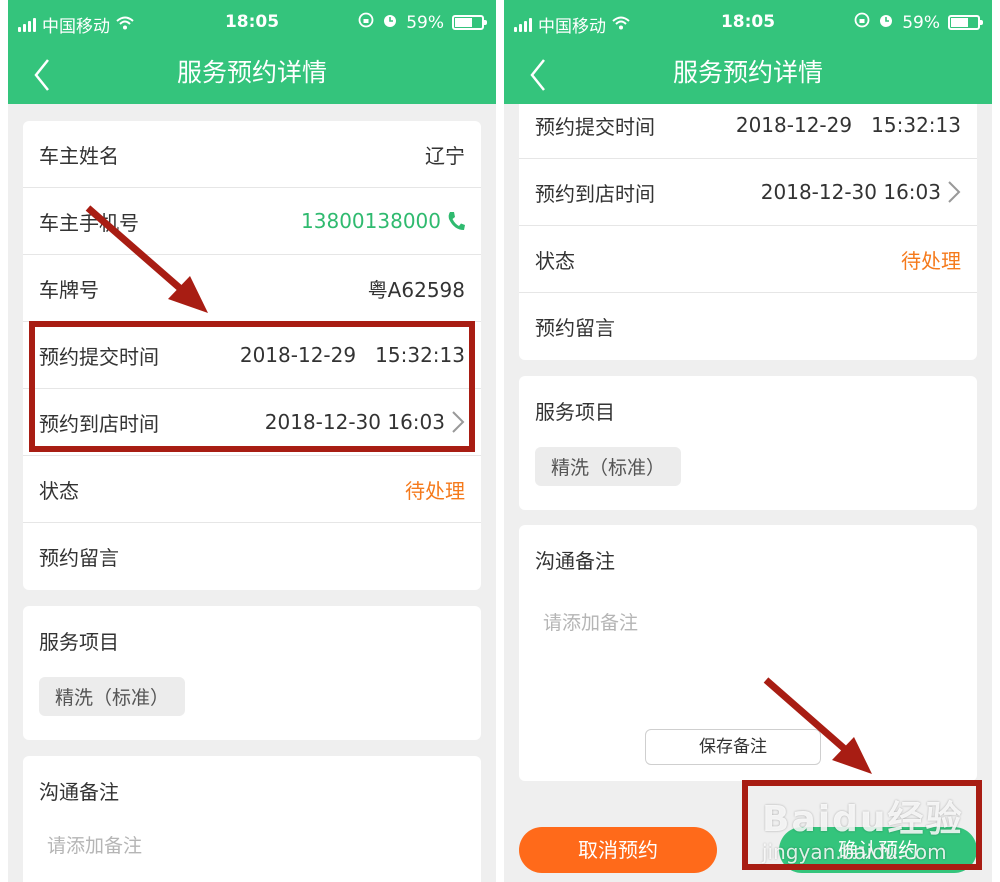  Describe the element at coordinates (848, 125) in the screenshot. I see `submit-time-value: 2018-12-29 15:32:13` at that location.